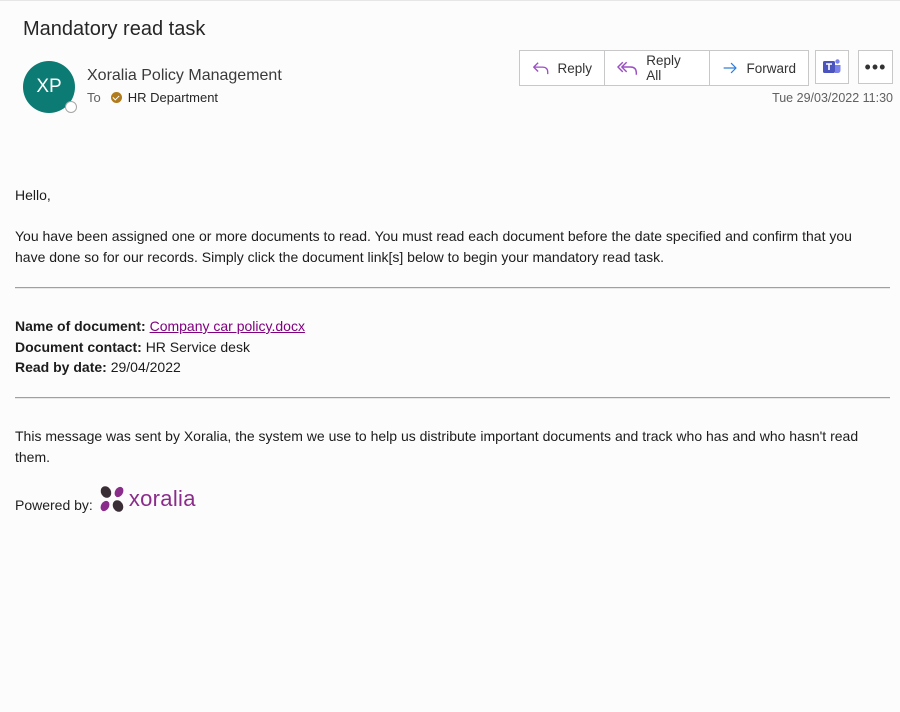  What do you see at coordinates (875, 67) in the screenshot?
I see `more-actions-button: •••` at bounding box center [875, 67].